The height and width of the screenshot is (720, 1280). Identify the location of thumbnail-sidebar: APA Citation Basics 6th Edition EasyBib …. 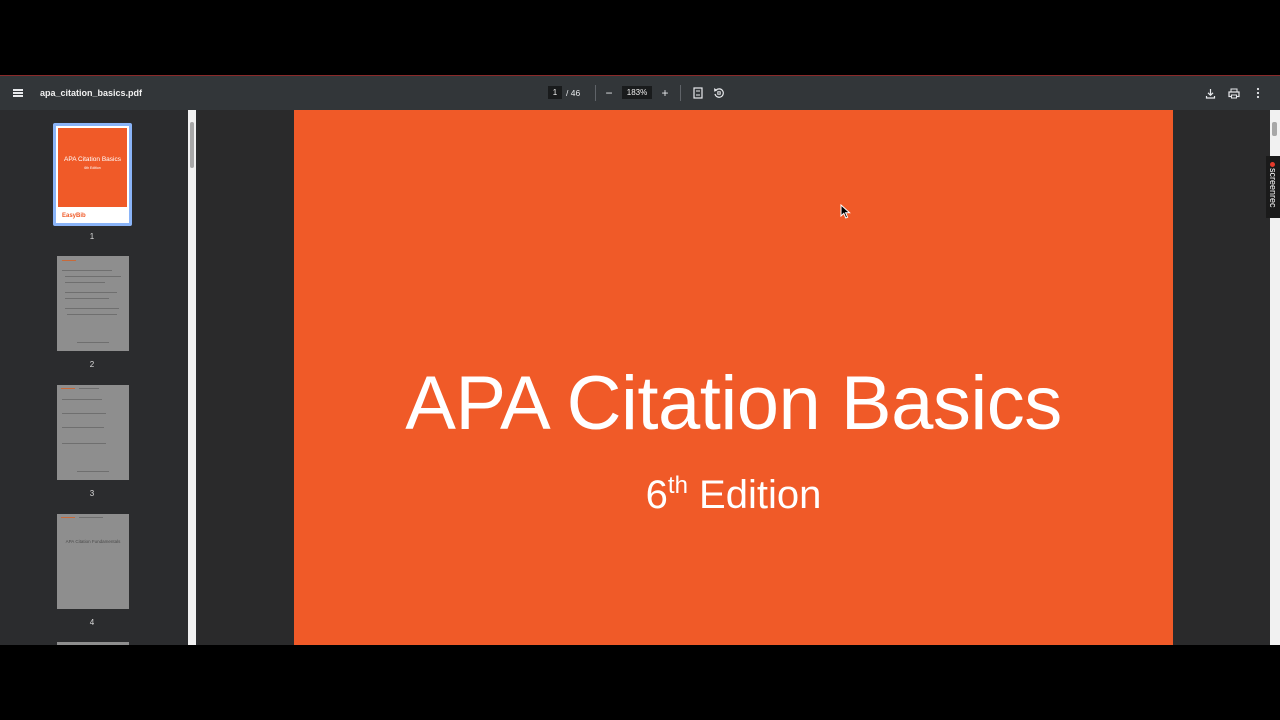
(99, 377).